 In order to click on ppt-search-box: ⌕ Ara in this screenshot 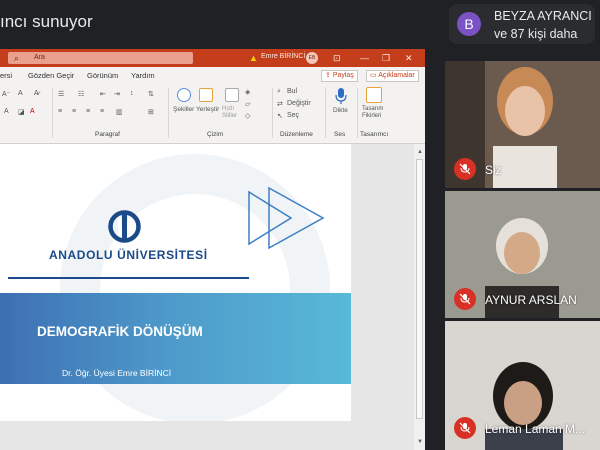, I will do `click(100, 58)`.